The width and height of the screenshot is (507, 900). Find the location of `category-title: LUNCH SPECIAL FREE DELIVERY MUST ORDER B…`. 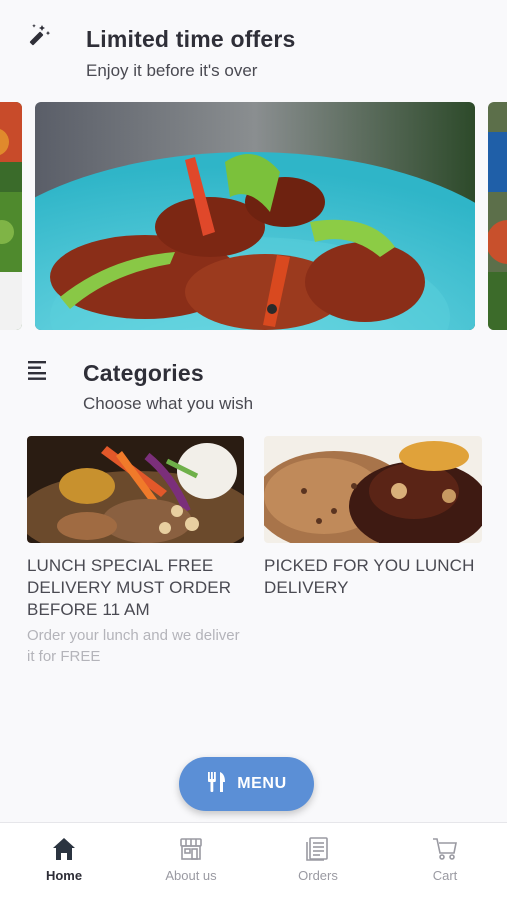

category-title: LUNCH SPECIAL FREE DELIVERY MUST ORDER B… is located at coordinates (129, 587).